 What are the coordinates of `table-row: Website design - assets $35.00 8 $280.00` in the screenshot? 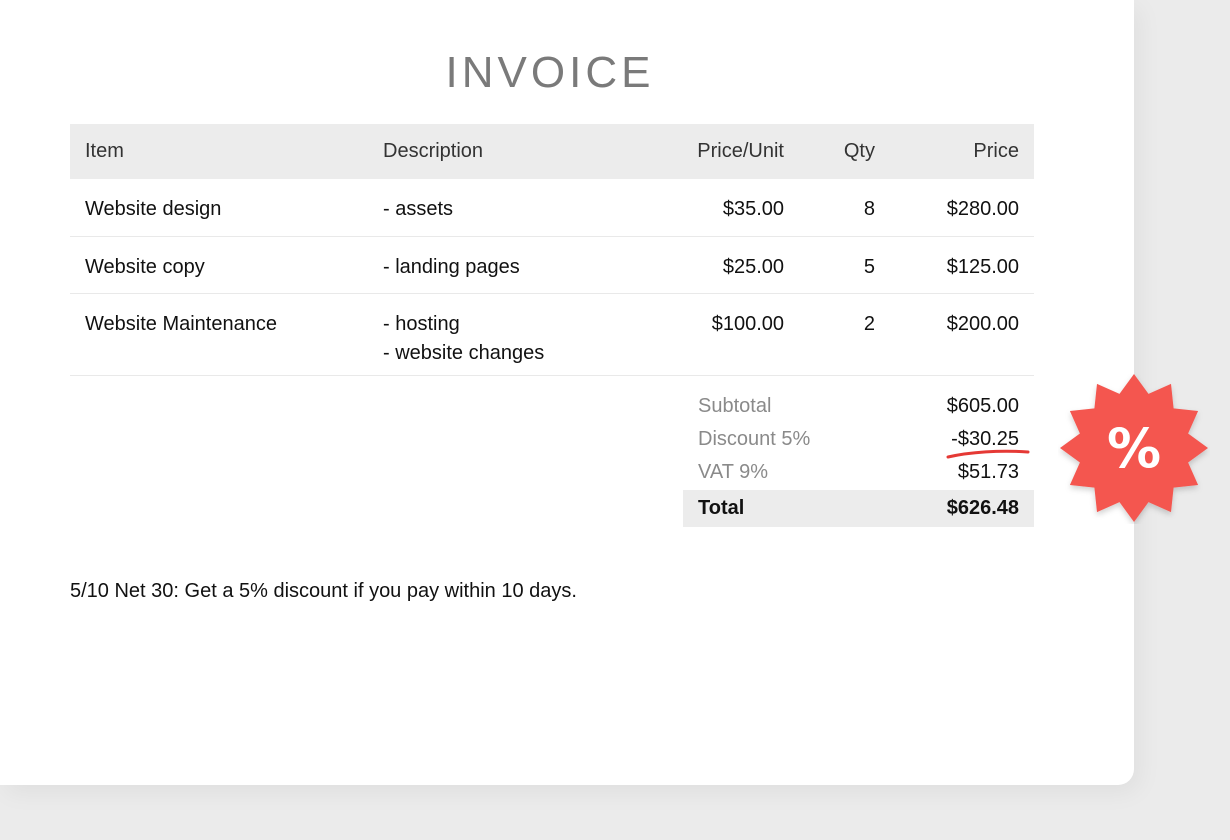 It's located at (552, 208).